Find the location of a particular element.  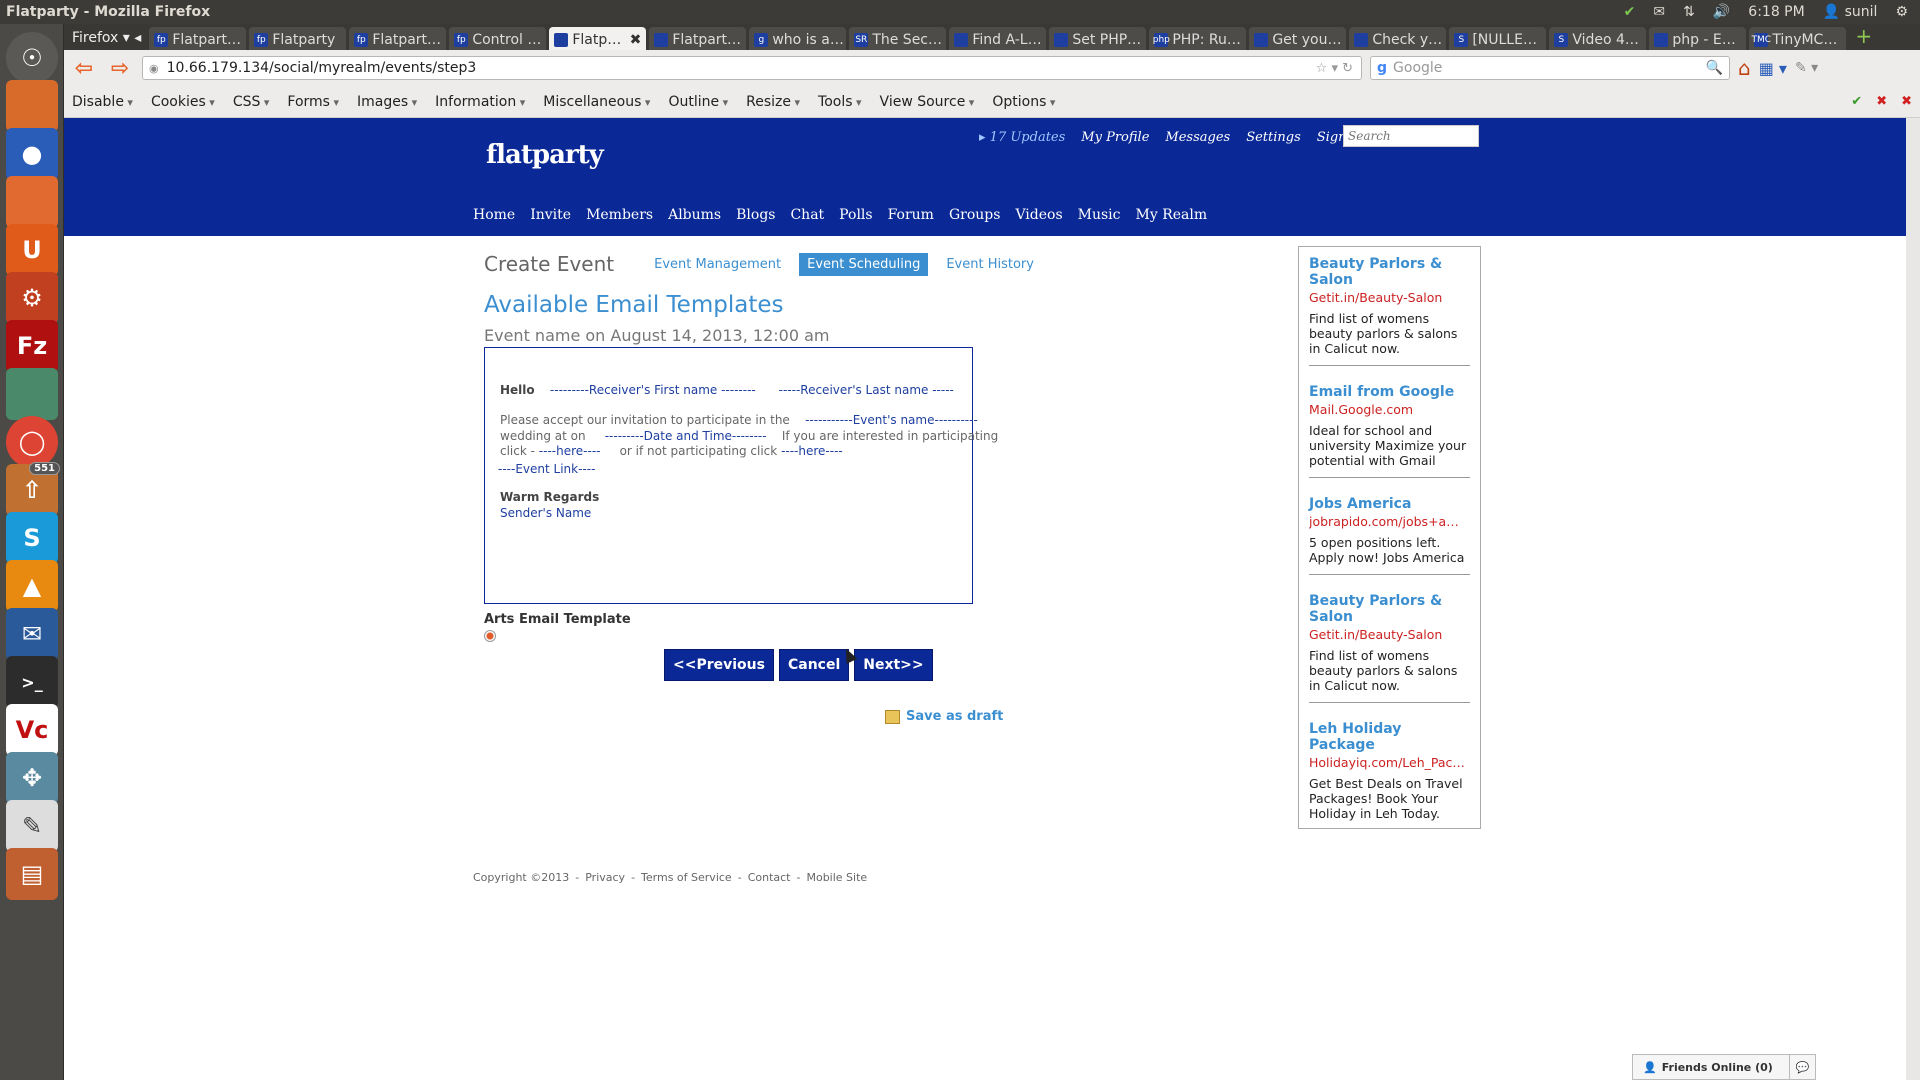

vnc-icon: Vc is located at coordinates (32, 730).